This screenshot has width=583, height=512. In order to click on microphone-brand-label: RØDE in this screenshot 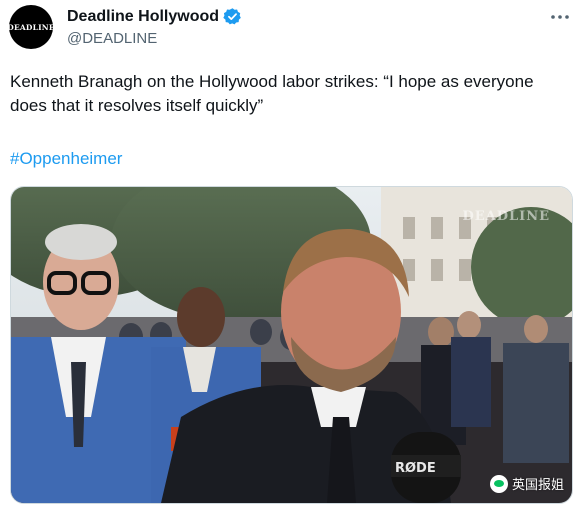, I will do `click(415, 468)`.